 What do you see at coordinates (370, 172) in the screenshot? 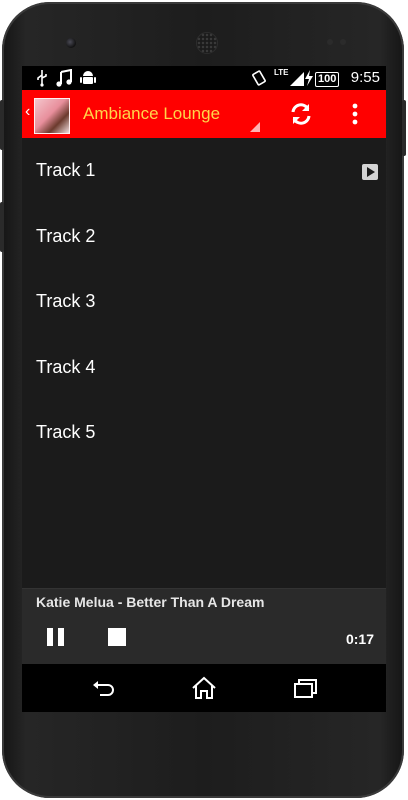
I see `now-playing-icon` at bounding box center [370, 172].